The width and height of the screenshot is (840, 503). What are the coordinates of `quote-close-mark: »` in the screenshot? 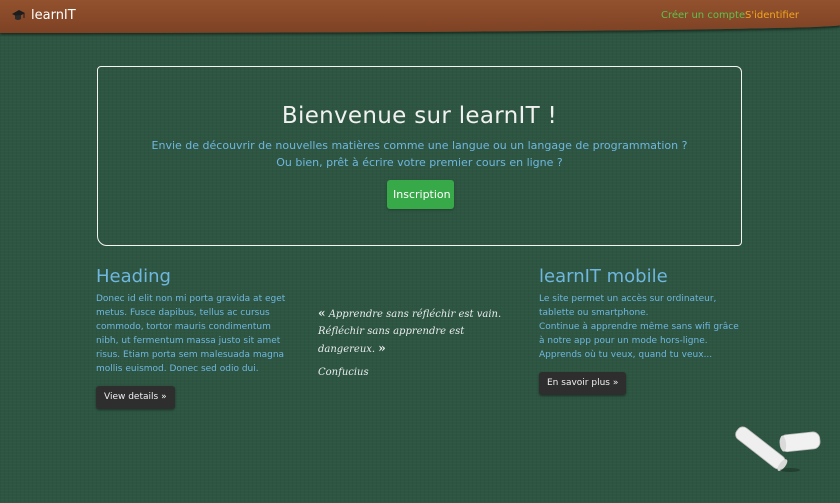 It's located at (382, 348).